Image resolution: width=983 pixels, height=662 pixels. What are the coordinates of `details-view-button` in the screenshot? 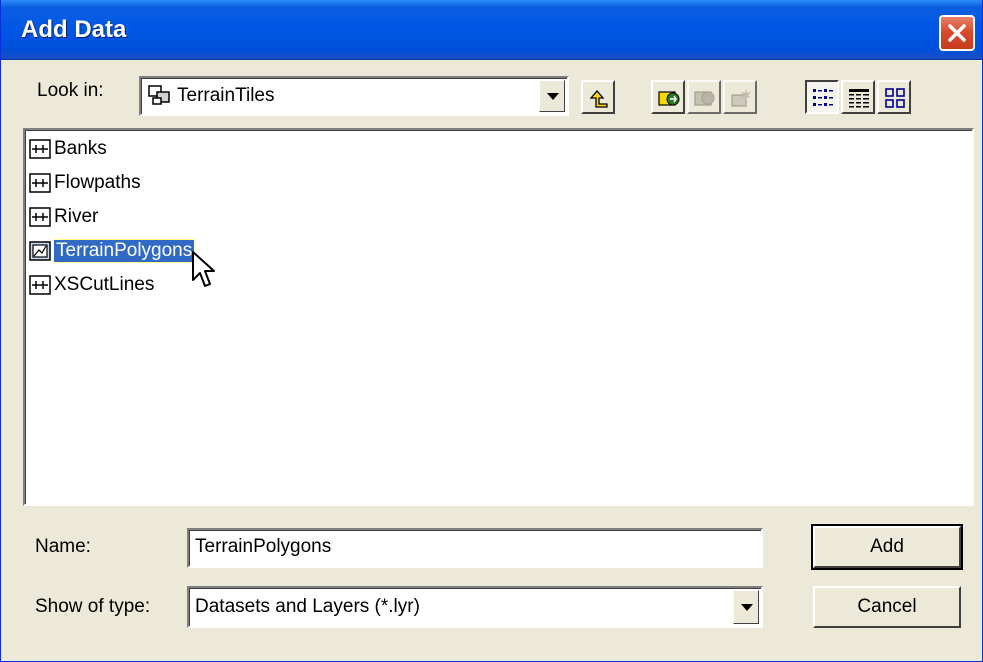 It's located at (858, 97).